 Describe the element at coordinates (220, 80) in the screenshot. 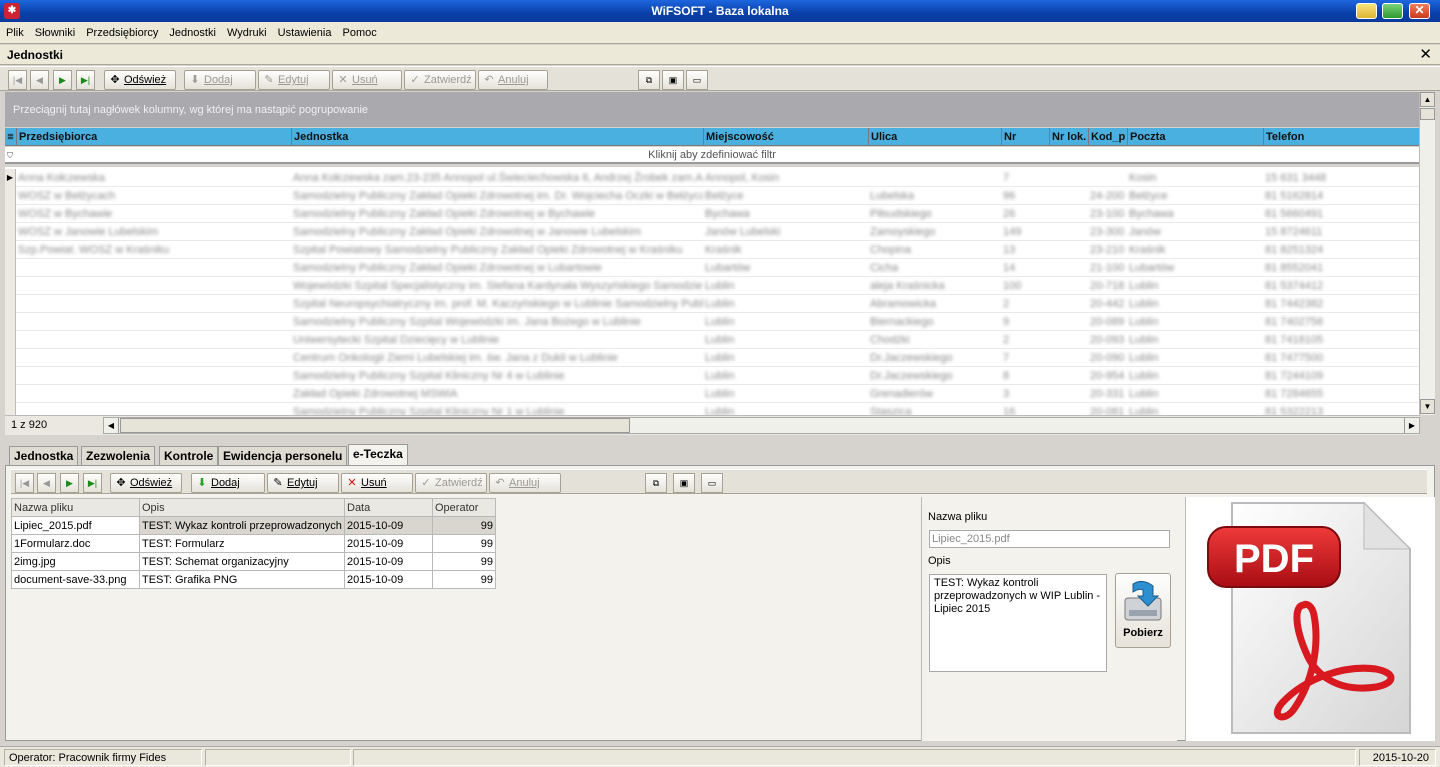

I see `add-button: ⬇ Dodaj` at that location.